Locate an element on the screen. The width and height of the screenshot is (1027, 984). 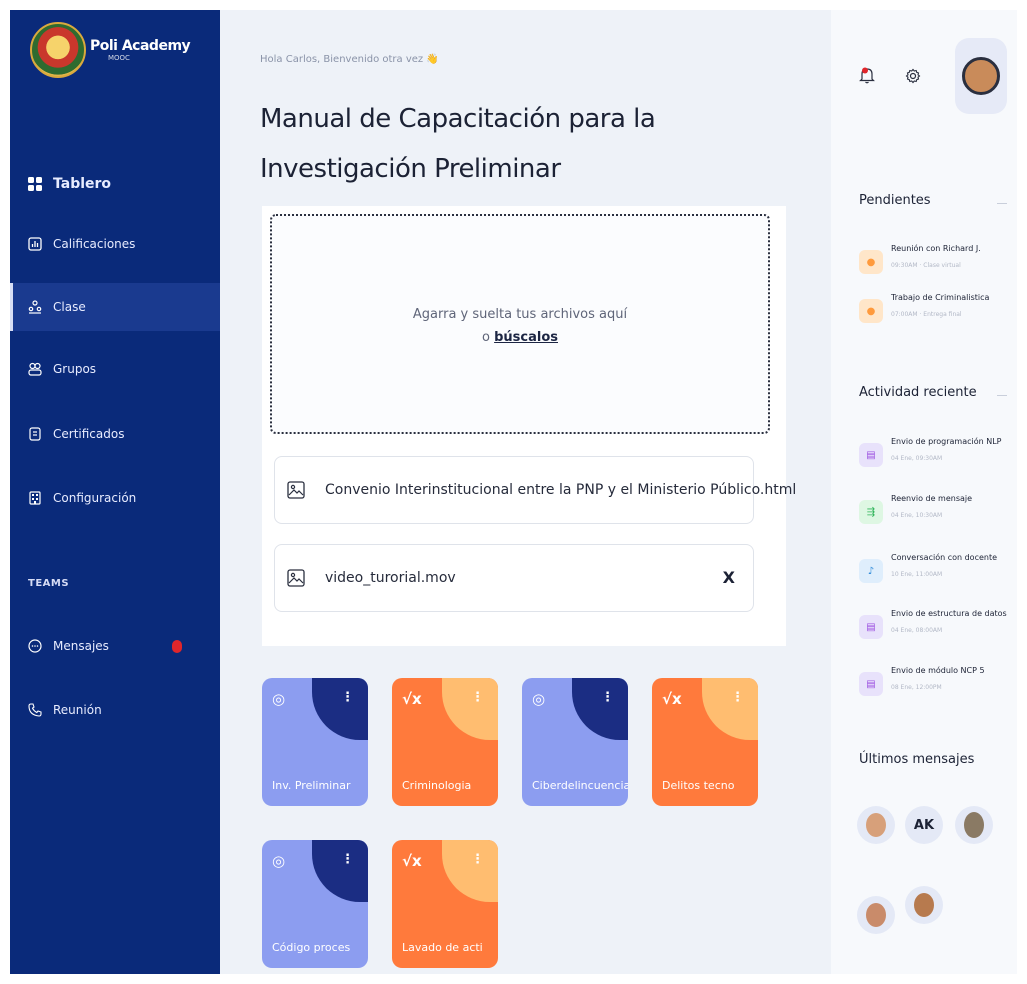
course-label: Criminologia is located at coordinates (437, 785).